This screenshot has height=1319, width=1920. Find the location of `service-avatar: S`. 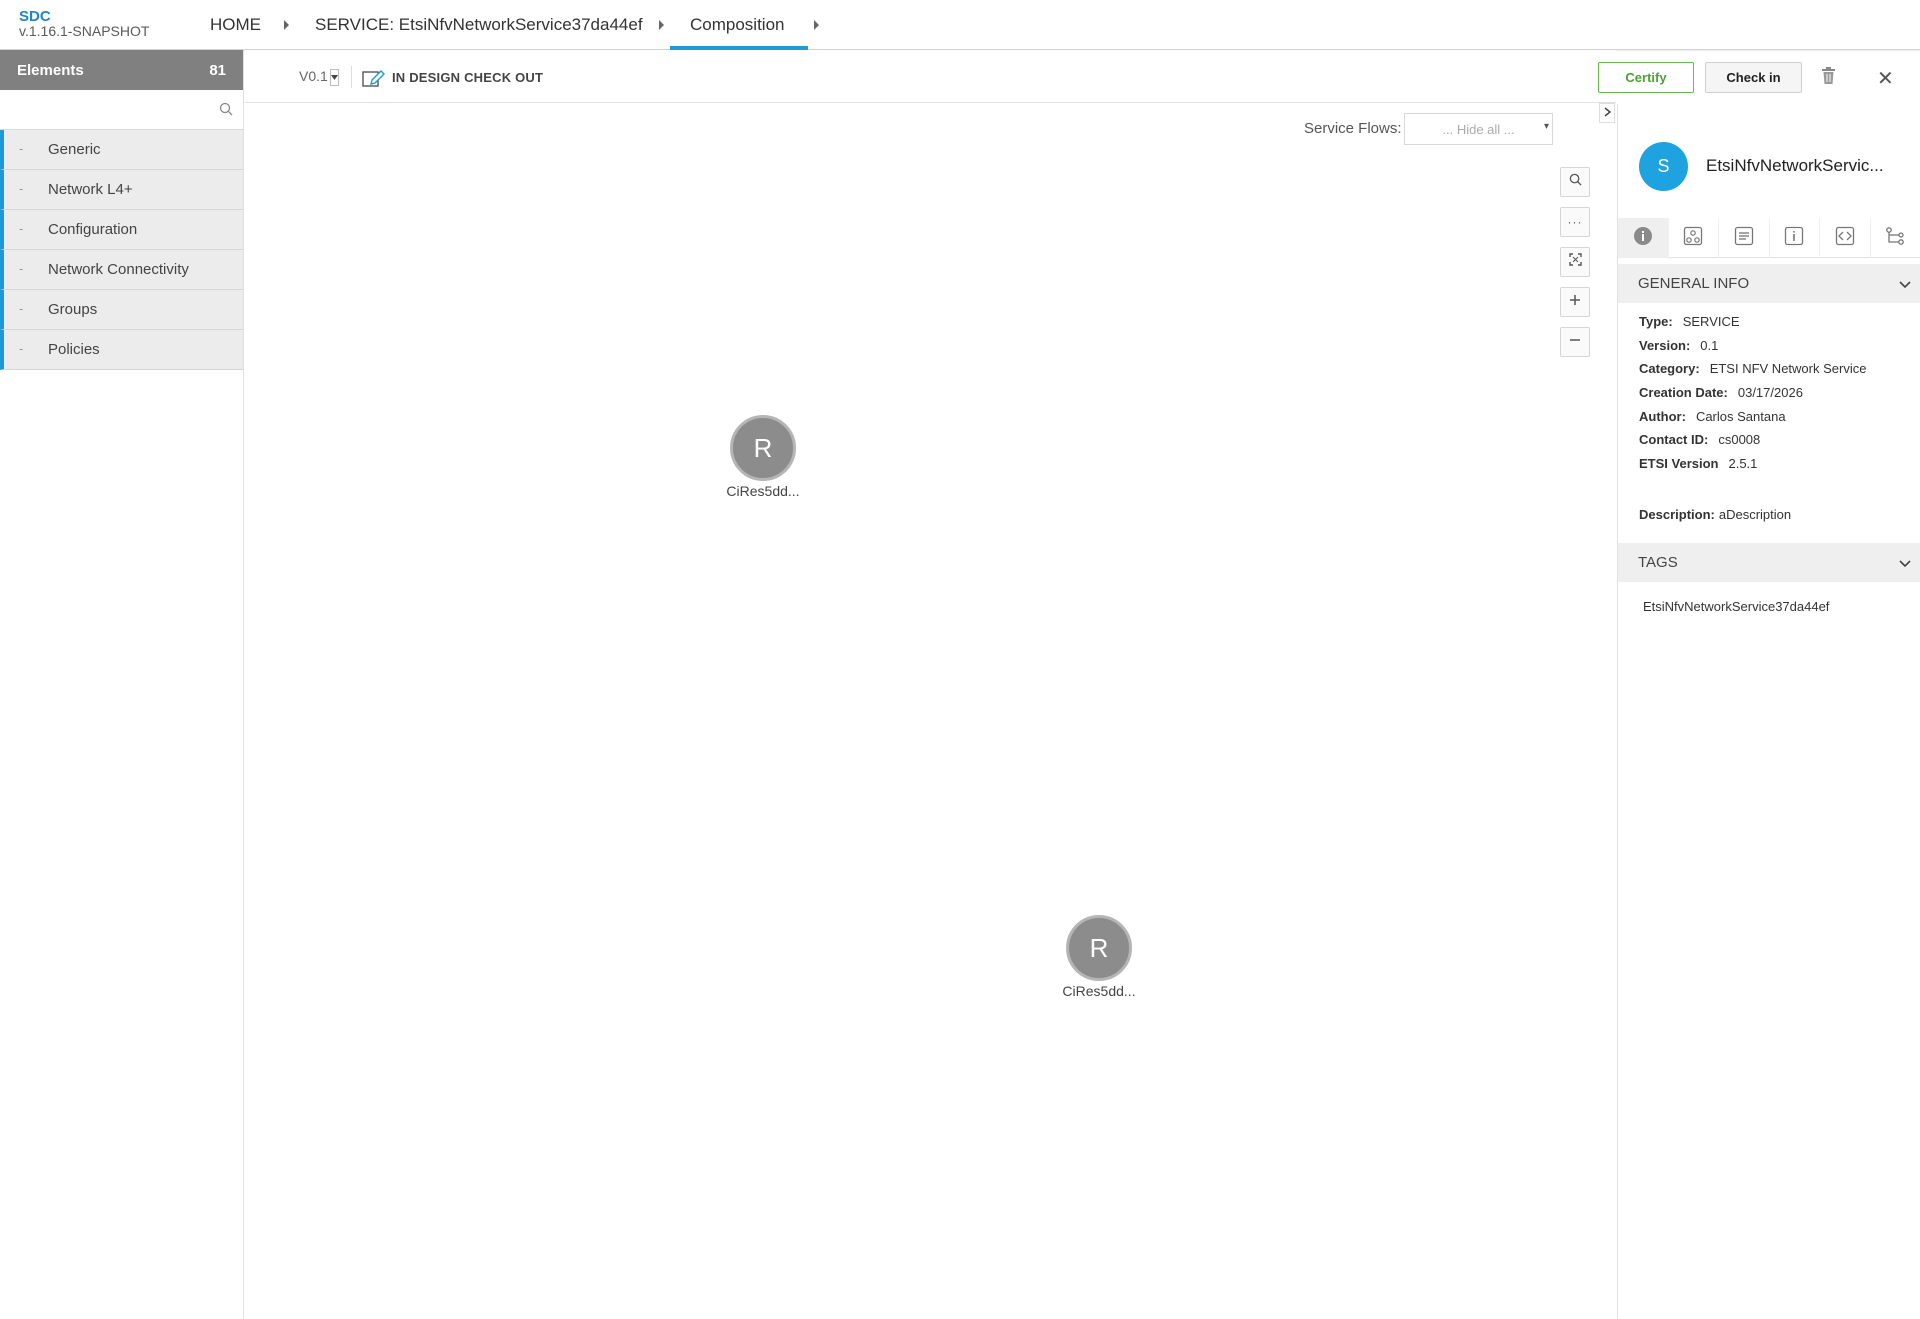

service-avatar: S is located at coordinates (1663, 166).